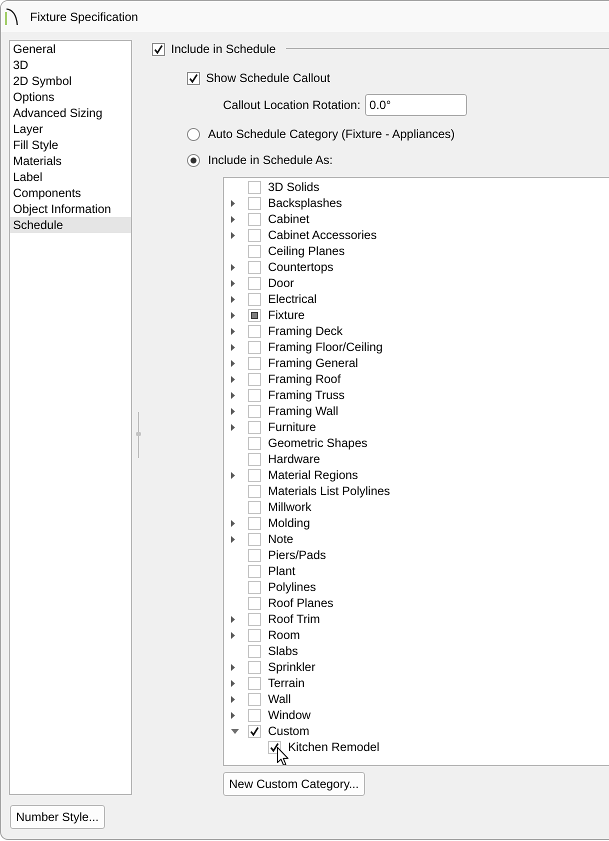 Image resolution: width=609 pixels, height=841 pixels. Describe the element at coordinates (289, 523) in the screenshot. I see `category-label: Molding` at that location.